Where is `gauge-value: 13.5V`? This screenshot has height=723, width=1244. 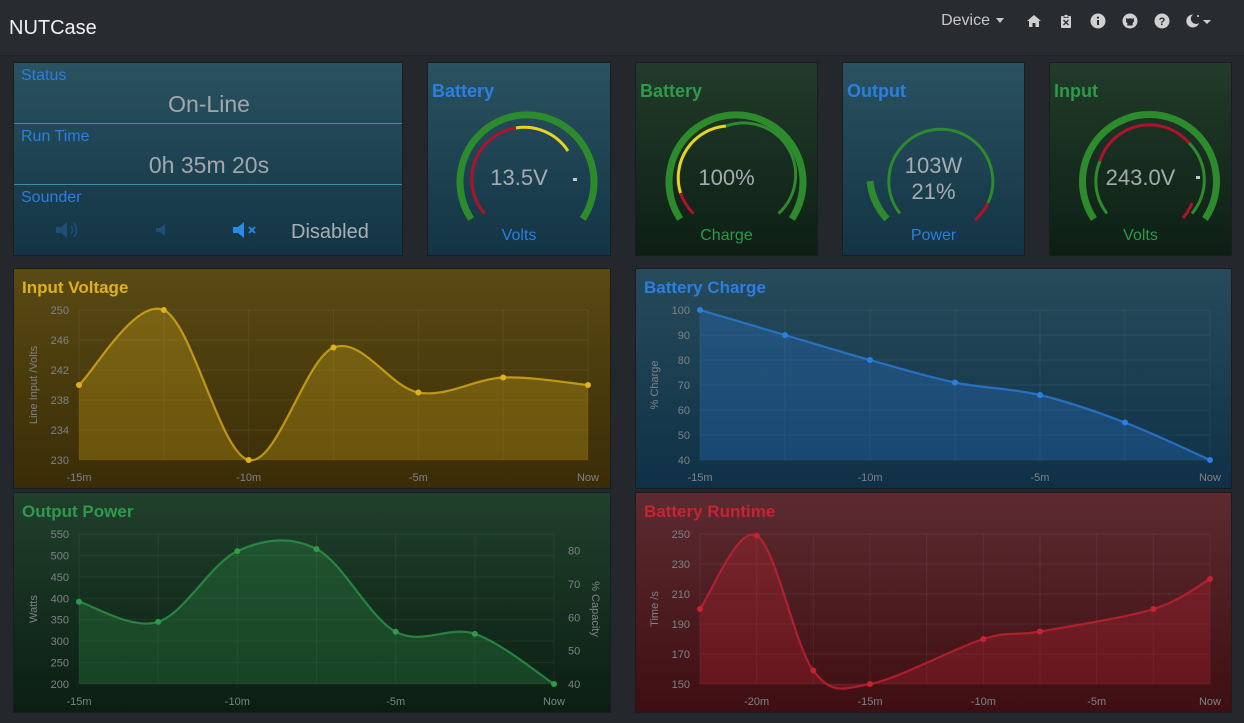 gauge-value: 13.5V is located at coordinates (519, 177).